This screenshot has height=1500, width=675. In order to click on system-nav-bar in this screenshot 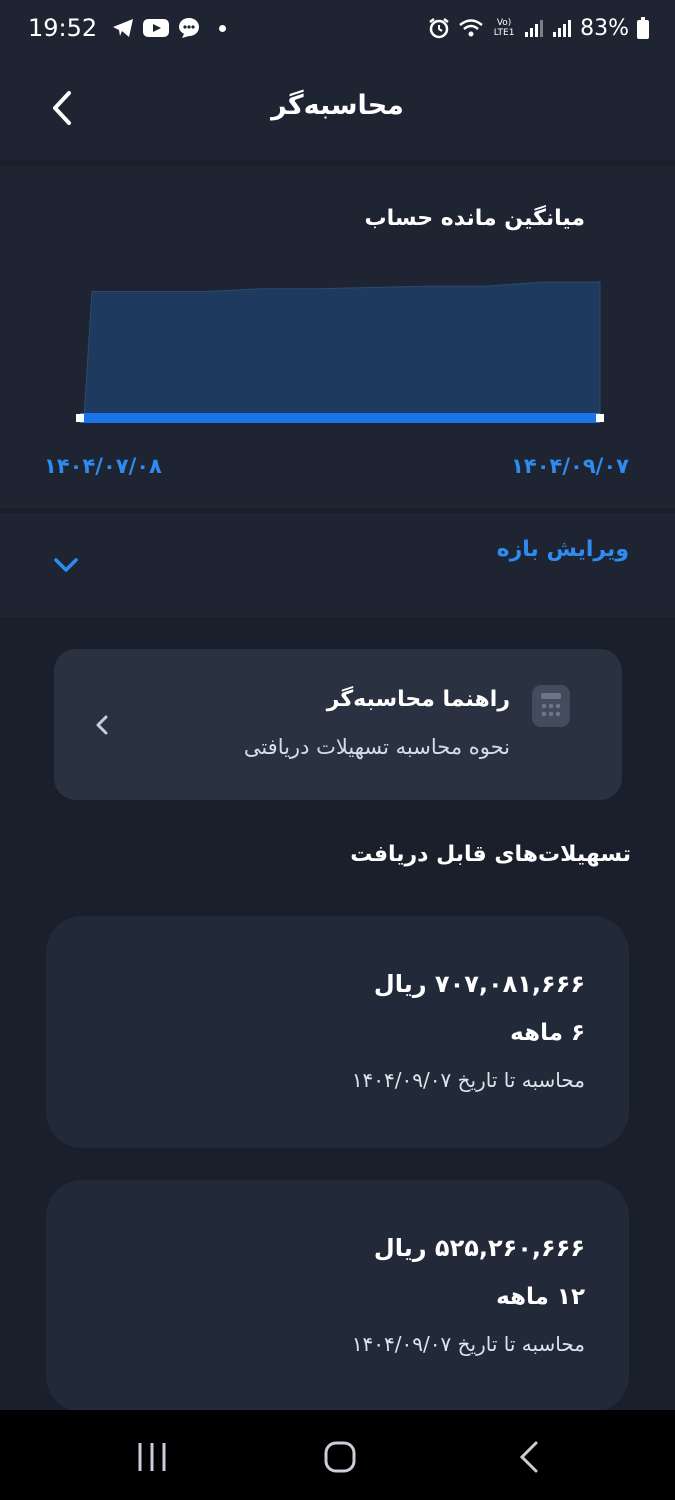, I will do `click(337, 1455)`.